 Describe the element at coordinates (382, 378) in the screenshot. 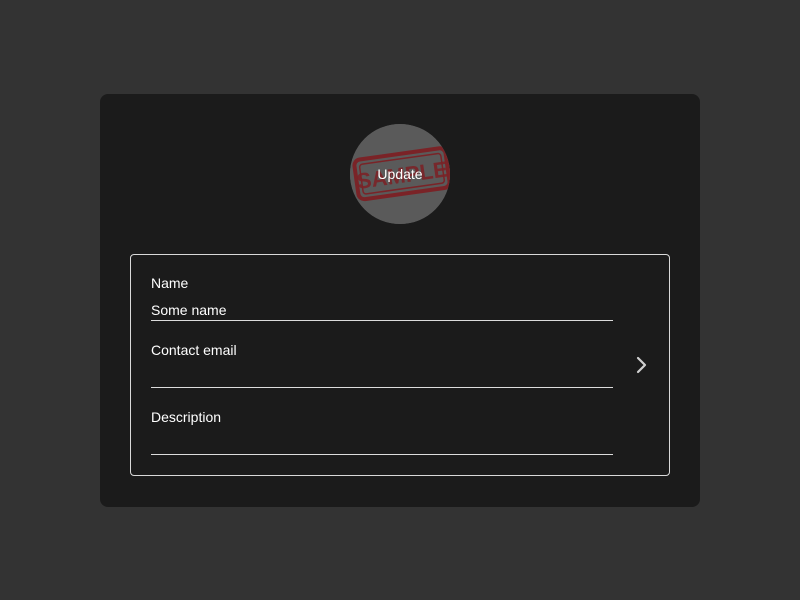

I see `contact-email-input` at that location.